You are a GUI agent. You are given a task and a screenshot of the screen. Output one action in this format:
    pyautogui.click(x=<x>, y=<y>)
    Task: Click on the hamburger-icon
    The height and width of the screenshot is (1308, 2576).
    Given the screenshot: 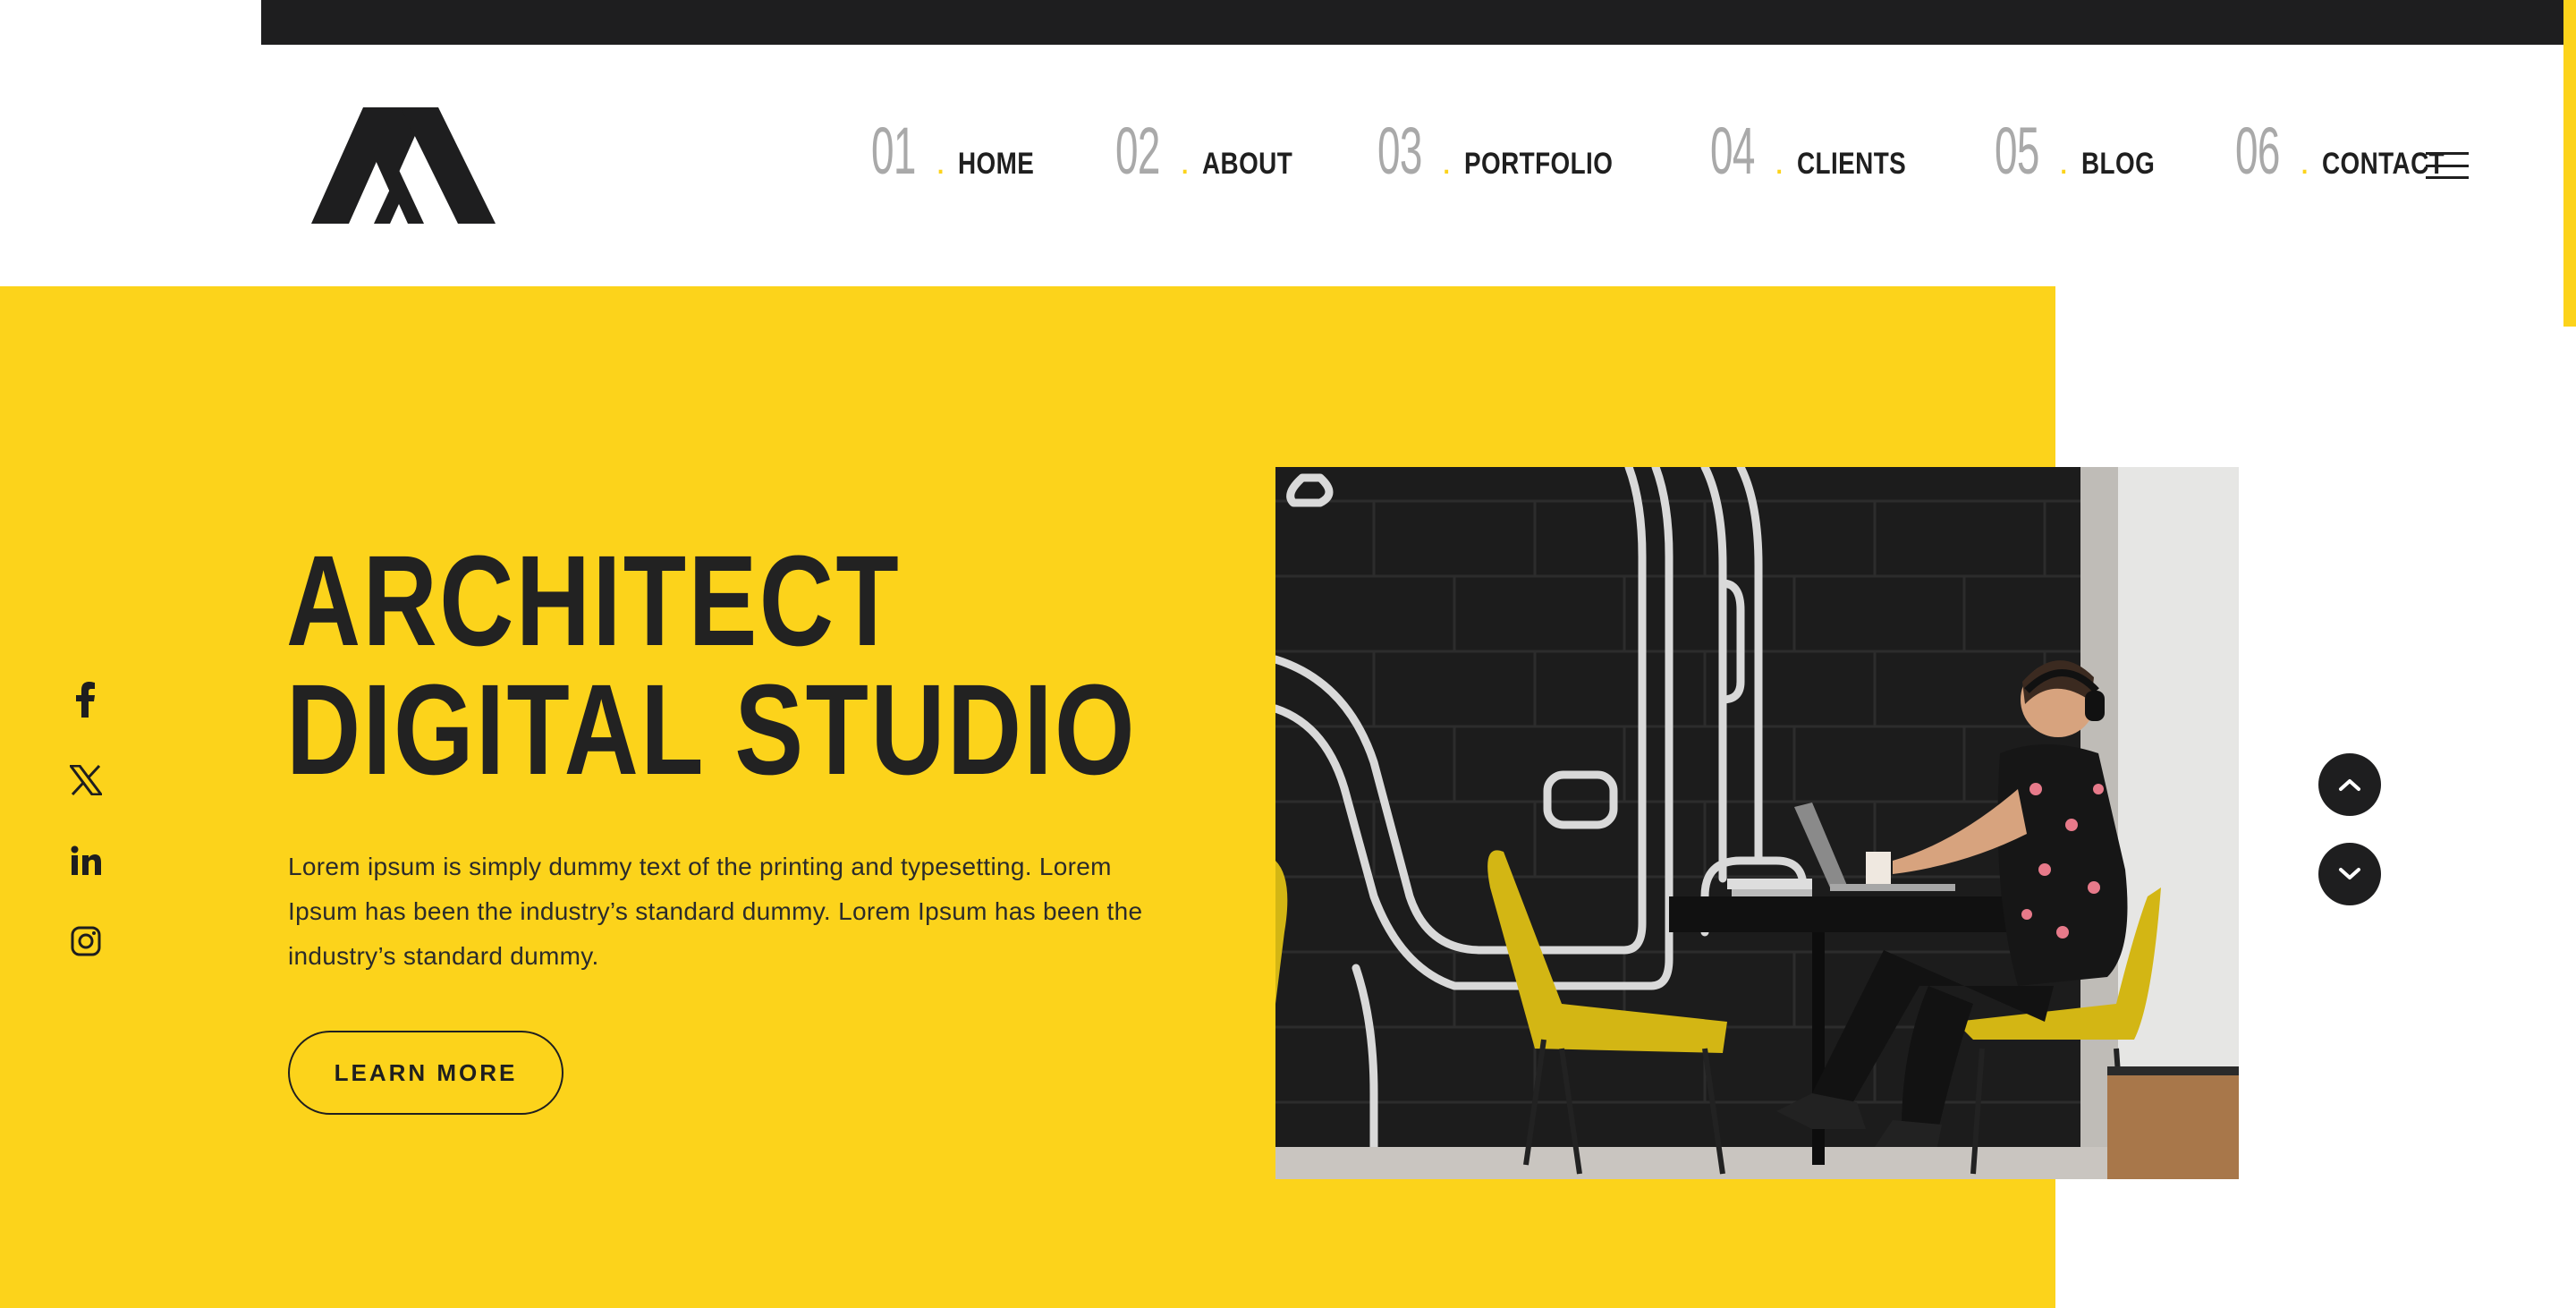 What is the action you would take?
    pyautogui.click(x=2447, y=165)
    